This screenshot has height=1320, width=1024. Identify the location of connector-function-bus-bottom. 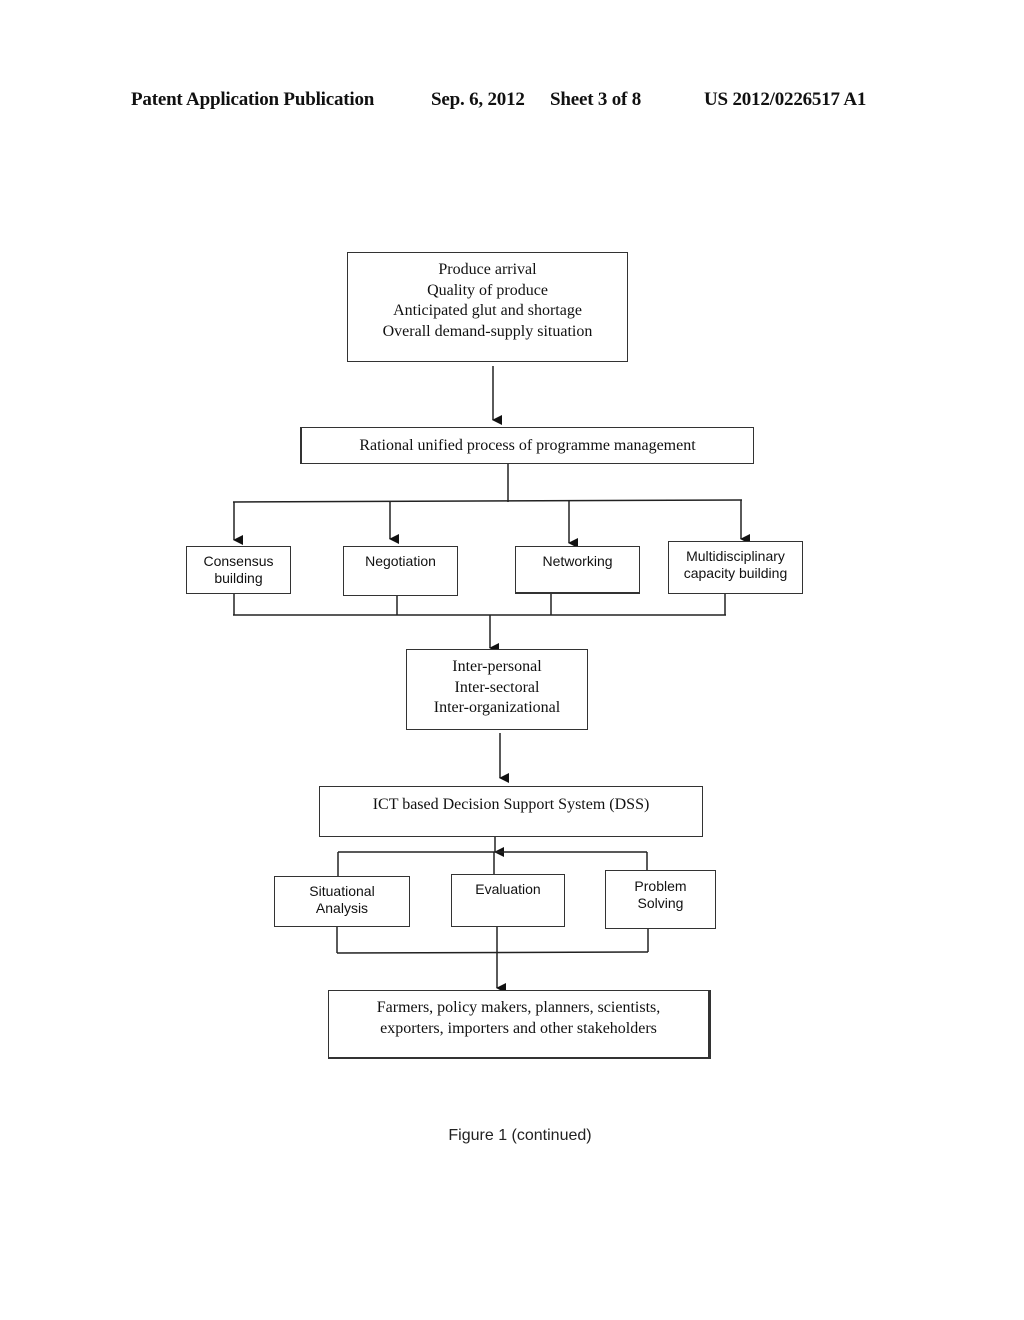
(492, 952).